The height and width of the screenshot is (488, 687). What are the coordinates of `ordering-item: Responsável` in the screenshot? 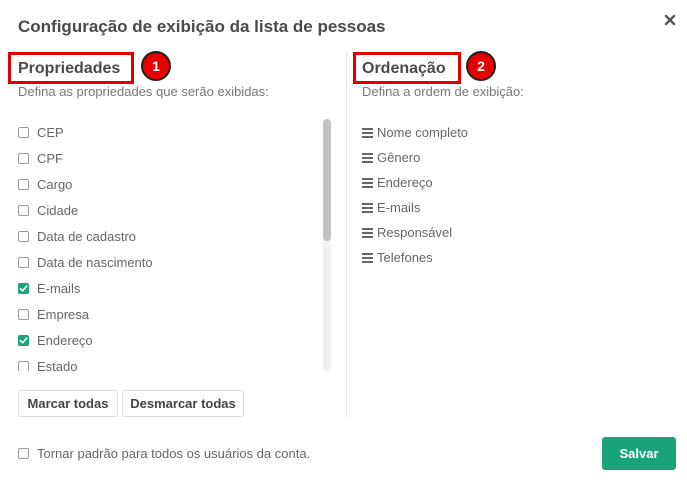 It's located at (415, 232).